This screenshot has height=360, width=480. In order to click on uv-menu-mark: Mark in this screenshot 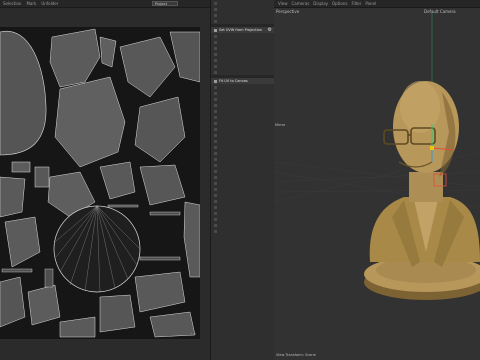, I will do `click(31, 3)`.